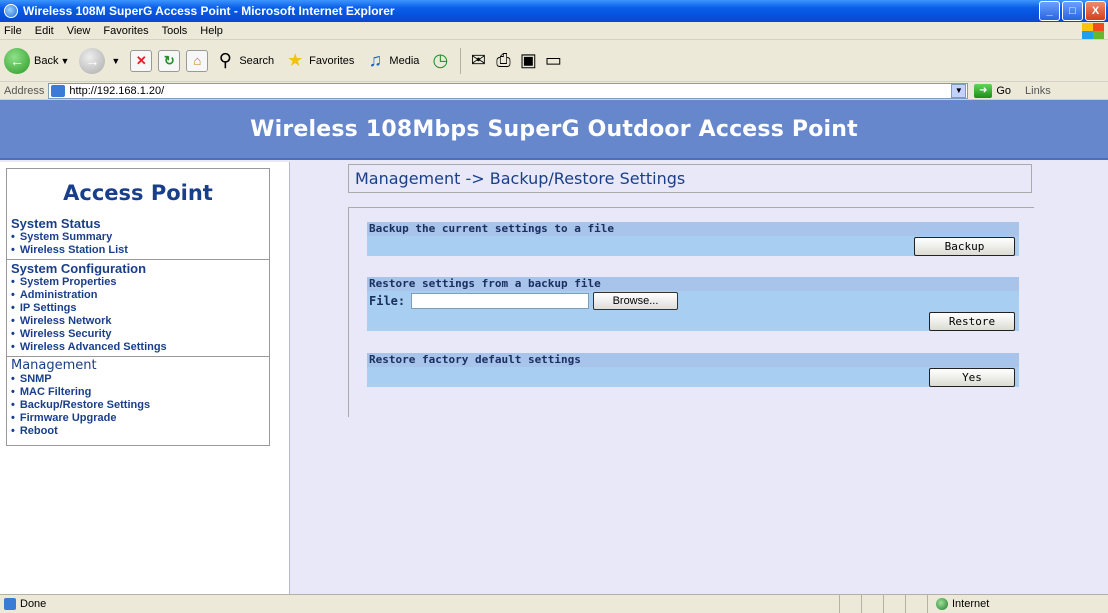  I want to click on favorites-star-icon: ★, so click(295, 60).